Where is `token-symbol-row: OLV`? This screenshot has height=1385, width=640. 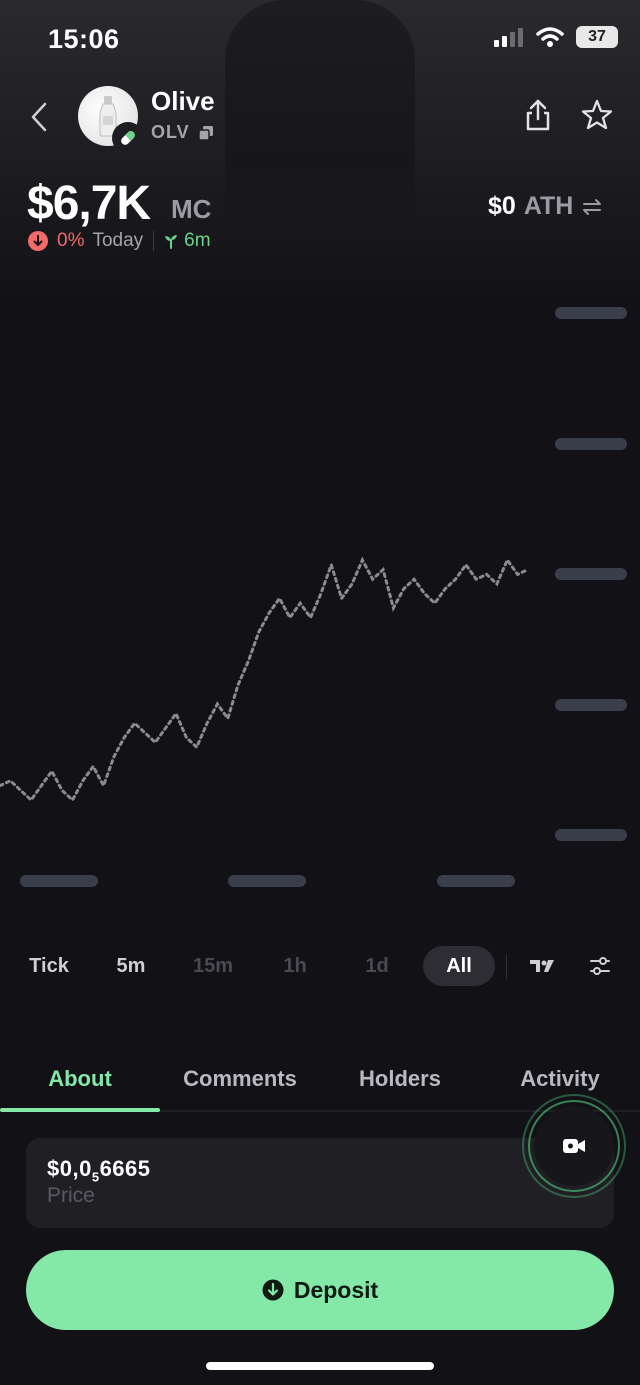 token-symbol-row: OLV is located at coordinates (182, 132).